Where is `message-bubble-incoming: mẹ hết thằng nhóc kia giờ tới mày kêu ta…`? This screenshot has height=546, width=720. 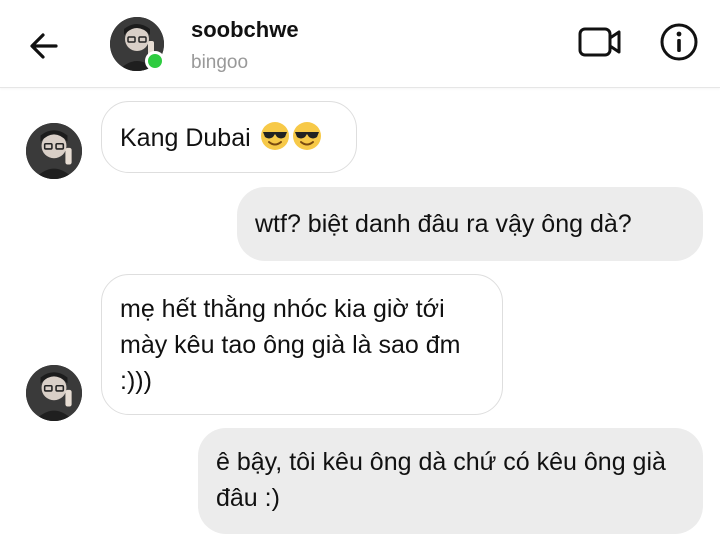
message-bubble-incoming: mẹ hết thằng nhóc kia giờ tới mày kêu ta… is located at coordinates (302, 344).